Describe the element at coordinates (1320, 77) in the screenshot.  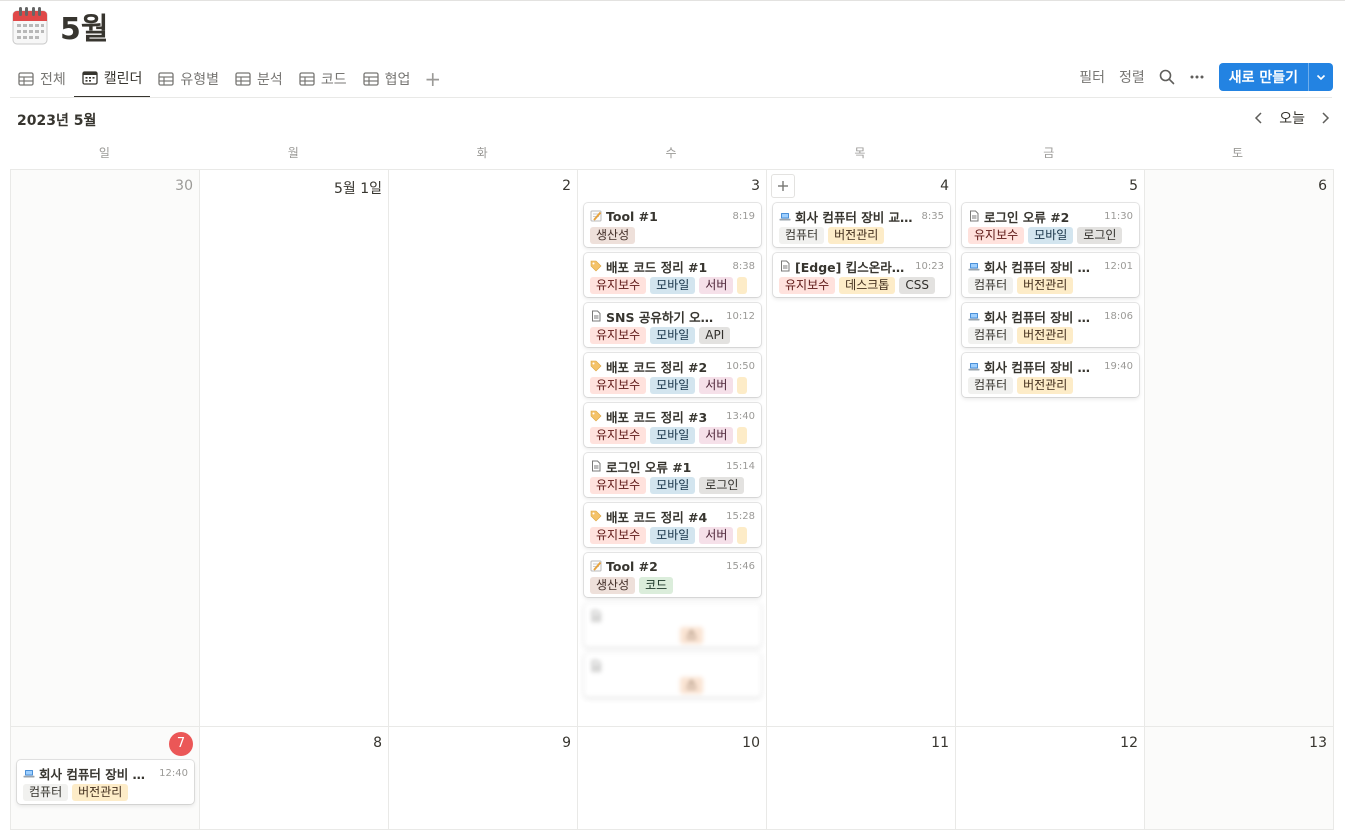
I see `chevron-down-icon` at that location.